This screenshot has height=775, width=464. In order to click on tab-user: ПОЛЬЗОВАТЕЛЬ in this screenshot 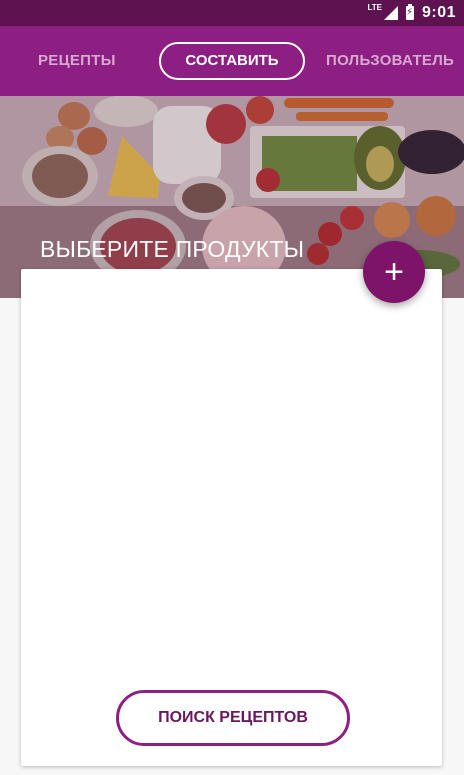, I will do `click(390, 61)`.